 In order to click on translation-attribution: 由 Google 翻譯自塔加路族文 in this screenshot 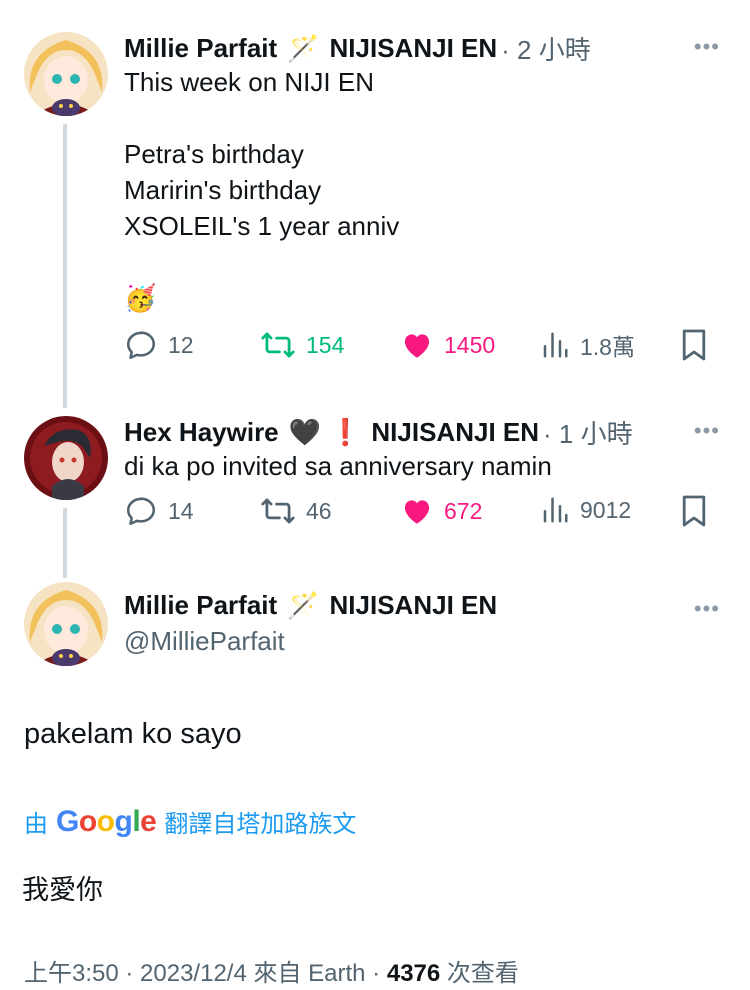, I will do `click(190, 821)`.